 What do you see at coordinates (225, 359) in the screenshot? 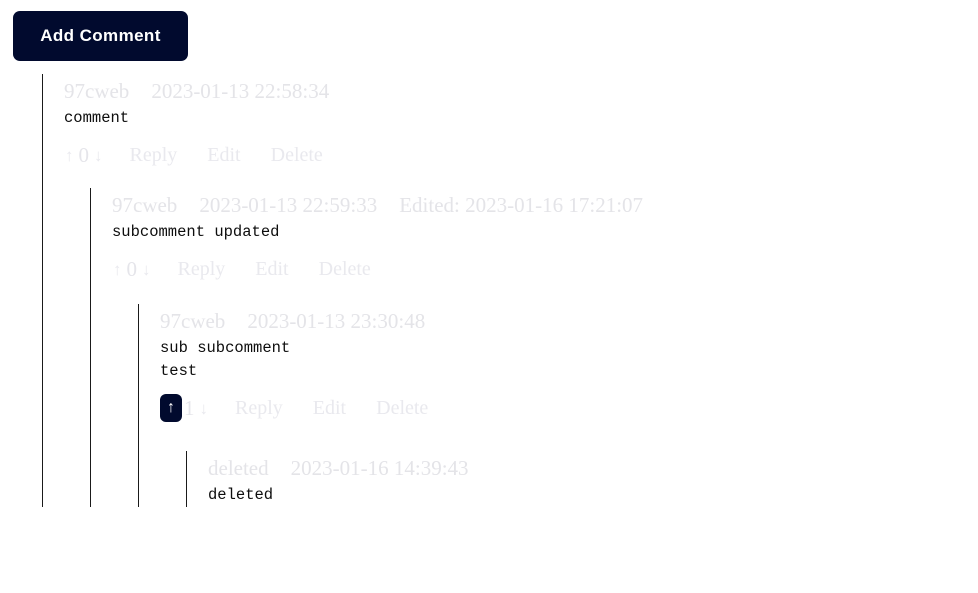
I see `comment-text: sub subcomment test` at bounding box center [225, 359].